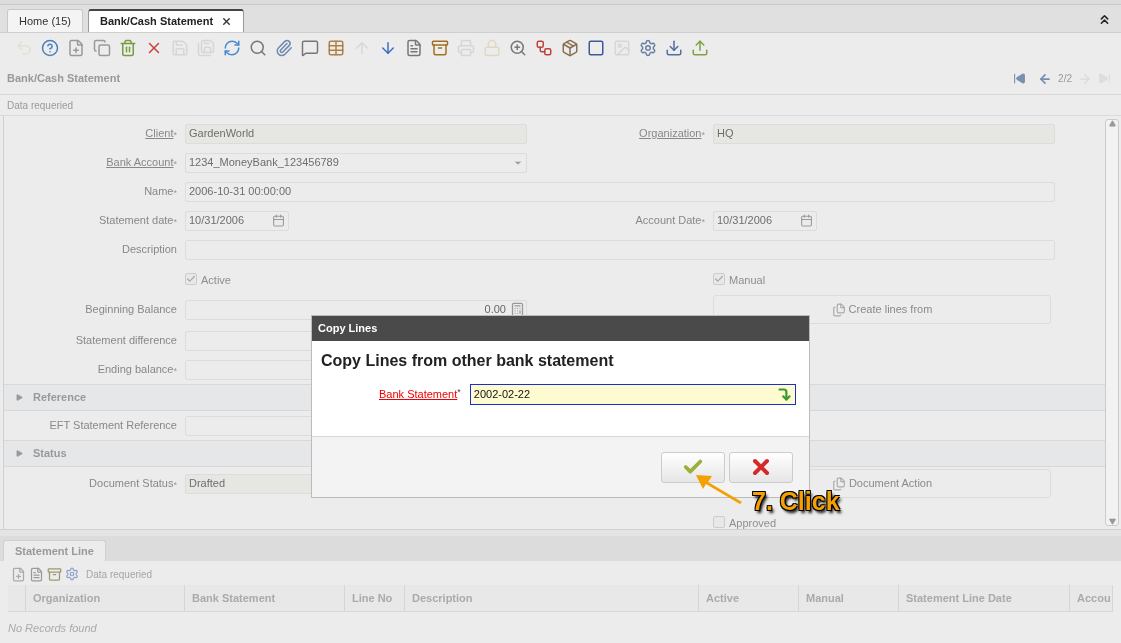 This screenshot has height=643, width=1121. Describe the element at coordinates (64, 79) in the screenshot. I see `window-title: Bank/Cash Statement` at that location.